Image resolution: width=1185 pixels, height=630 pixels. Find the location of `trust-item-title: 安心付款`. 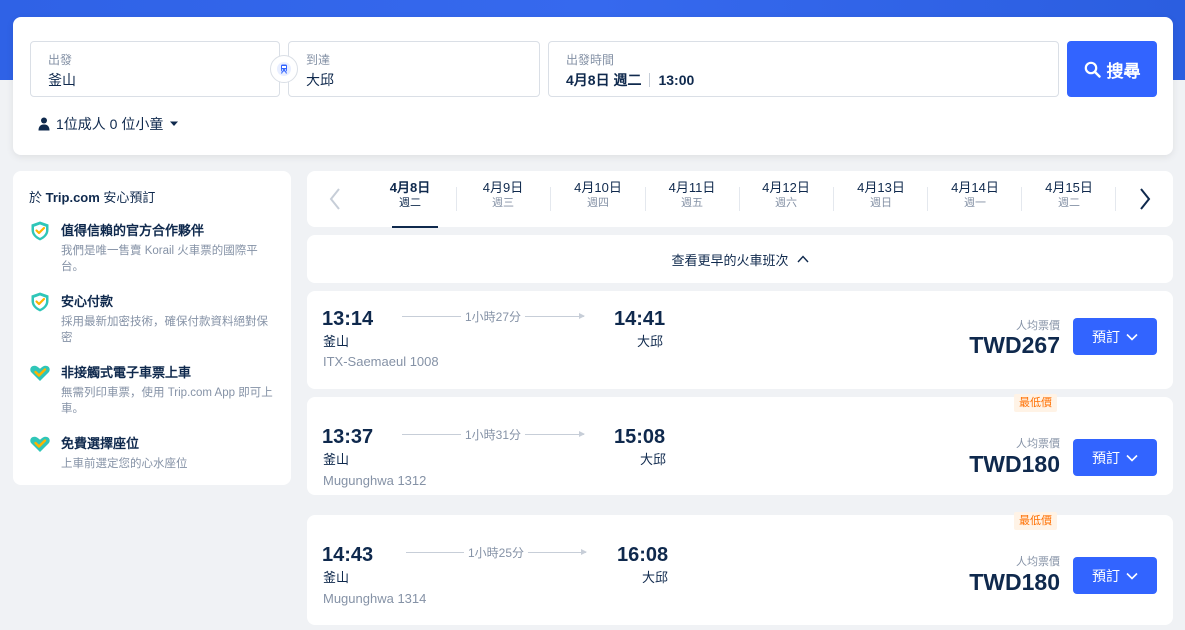

trust-item-title: 安心付款 is located at coordinates (87, 301).